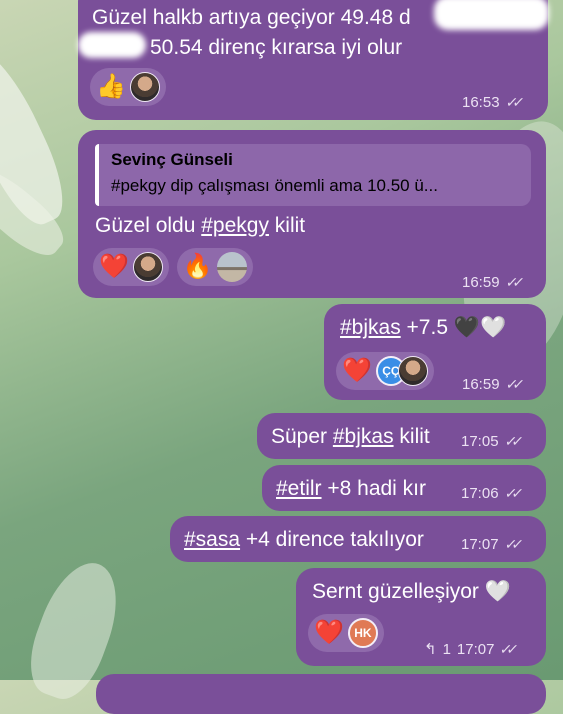 The width and height of the screenshot is (563, 714). Describe the element at coordinates (321, 694) in the screenshot. I see `message-bubble` at that location.